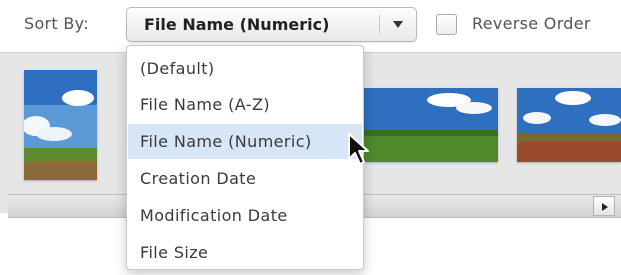 This screenshot has height=275, width=621. What do you see at coordinates (379, 24) in the screenshot?
I see `select-divider` at bounding box center [379, 24].